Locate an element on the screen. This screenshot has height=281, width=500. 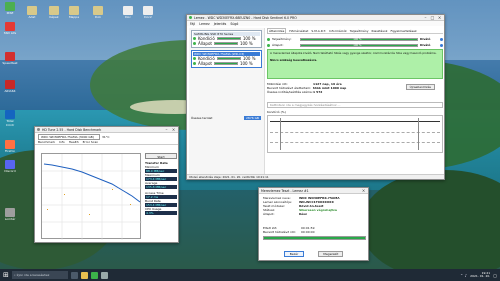
desktop-icon-label: Adat is located at coordinates (32, 17).